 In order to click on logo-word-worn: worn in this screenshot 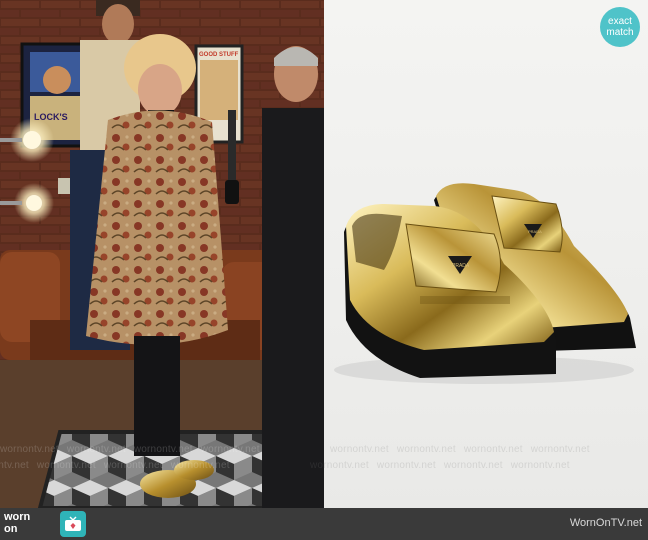, I will do `click(17, 517)`.